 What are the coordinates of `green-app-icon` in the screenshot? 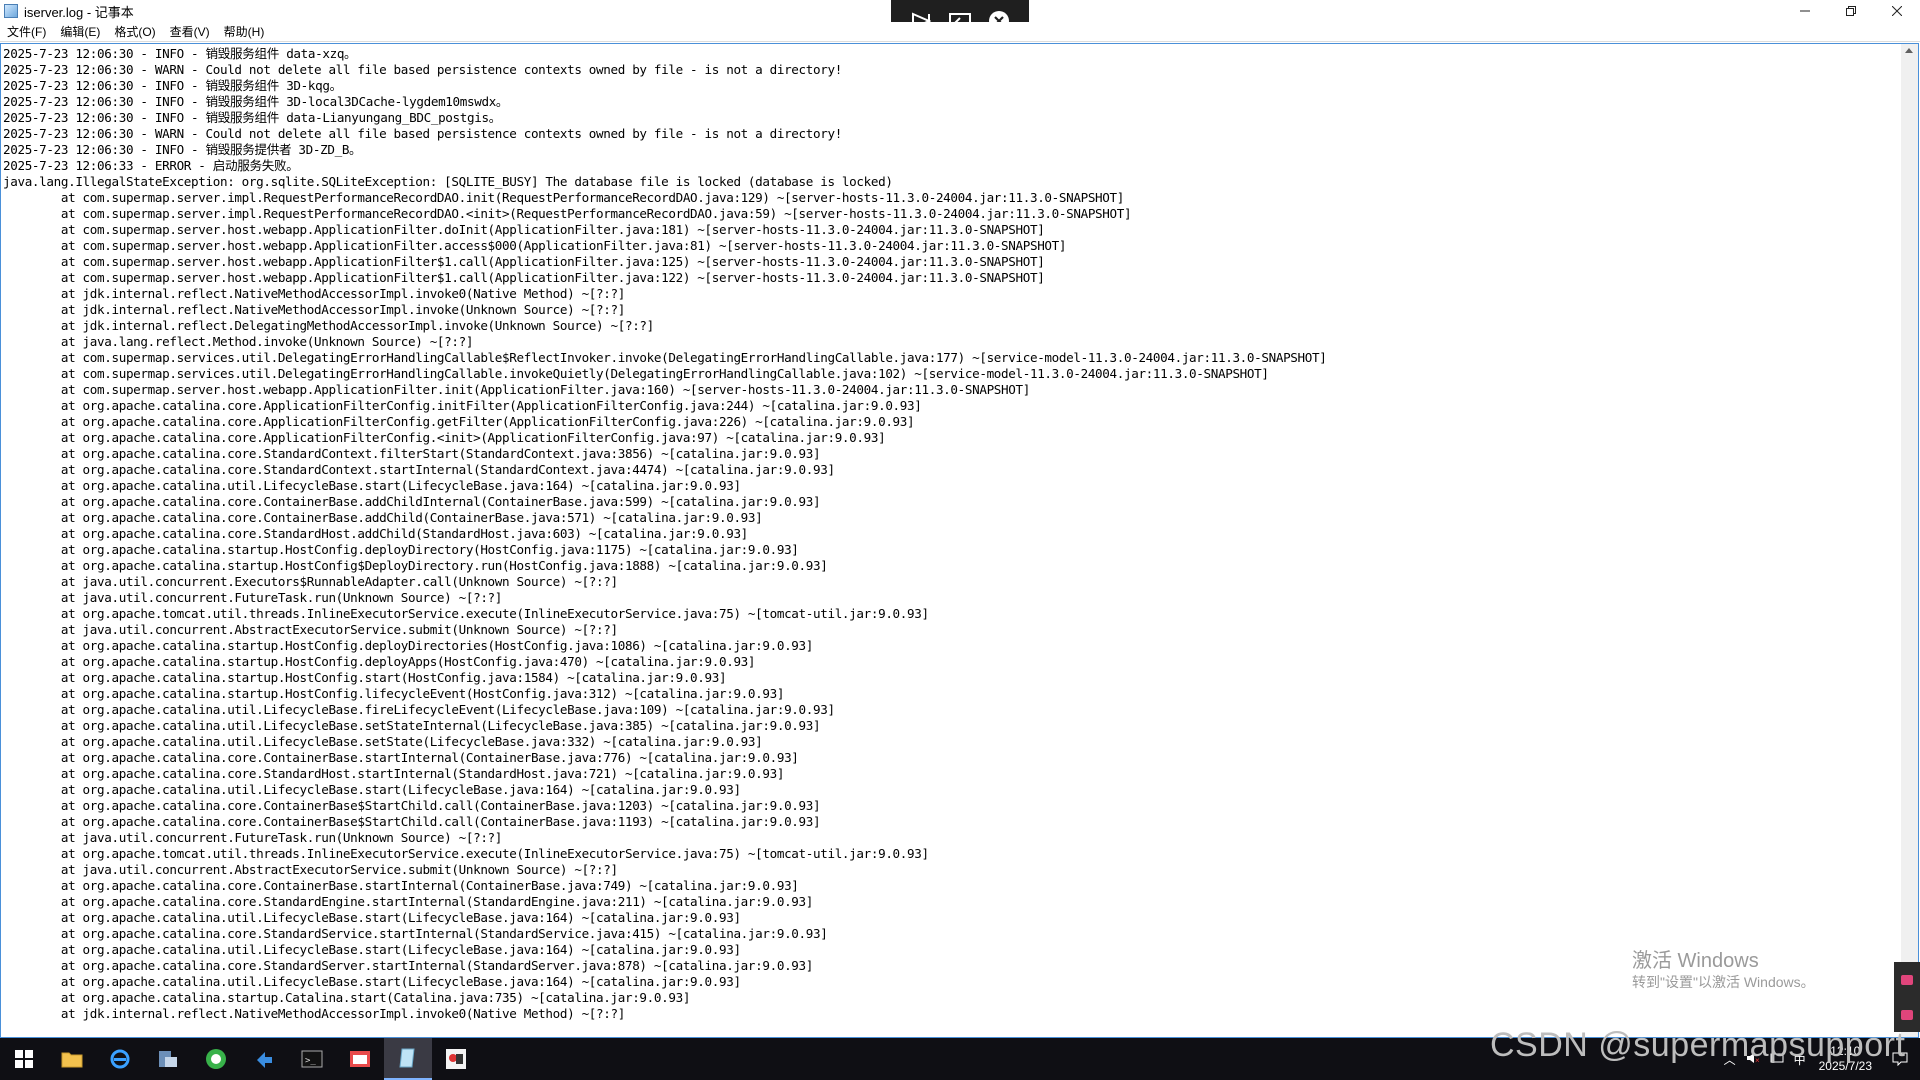 It's located at (216, 1059).